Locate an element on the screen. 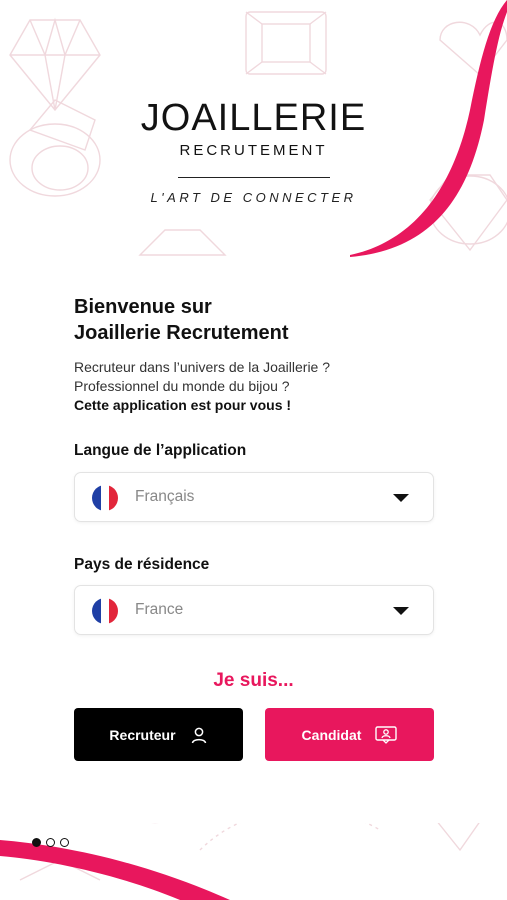 Image resolution: width=507 pixels, height=900 pixels. intro-bold-line: Cette application est pour vous ! is located at coordinates (202, 405).